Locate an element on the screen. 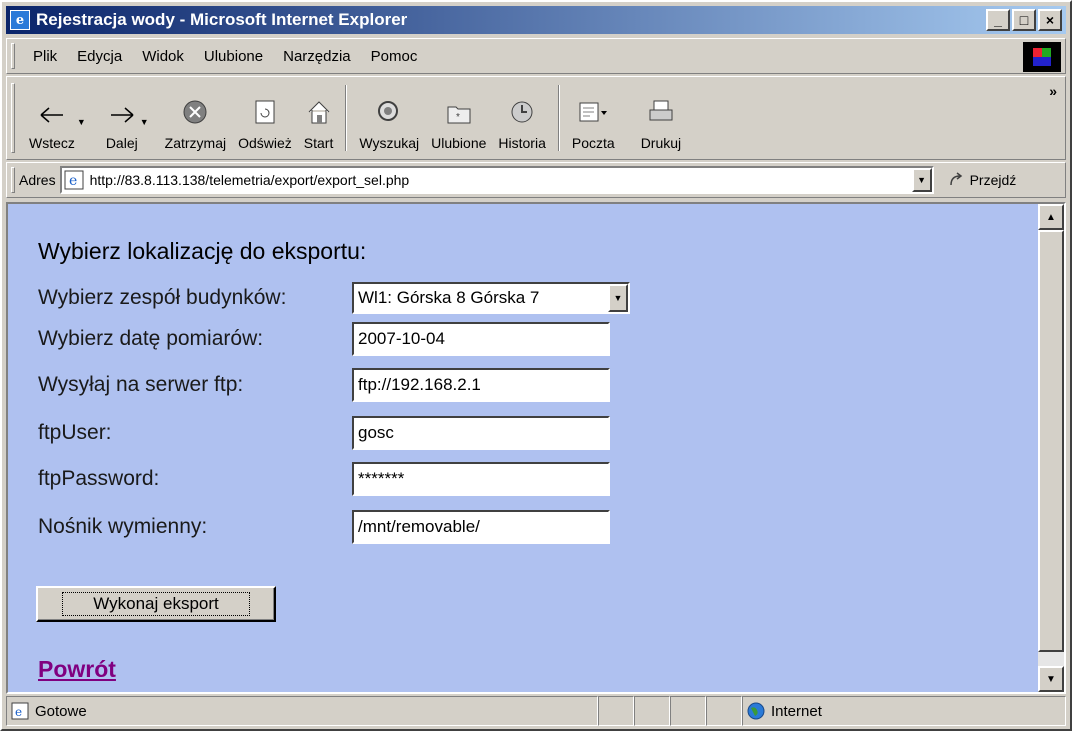 This screenshot has height=731, width=1072. stop-button: Zatrzymaj is located at coordinates (195, 118).